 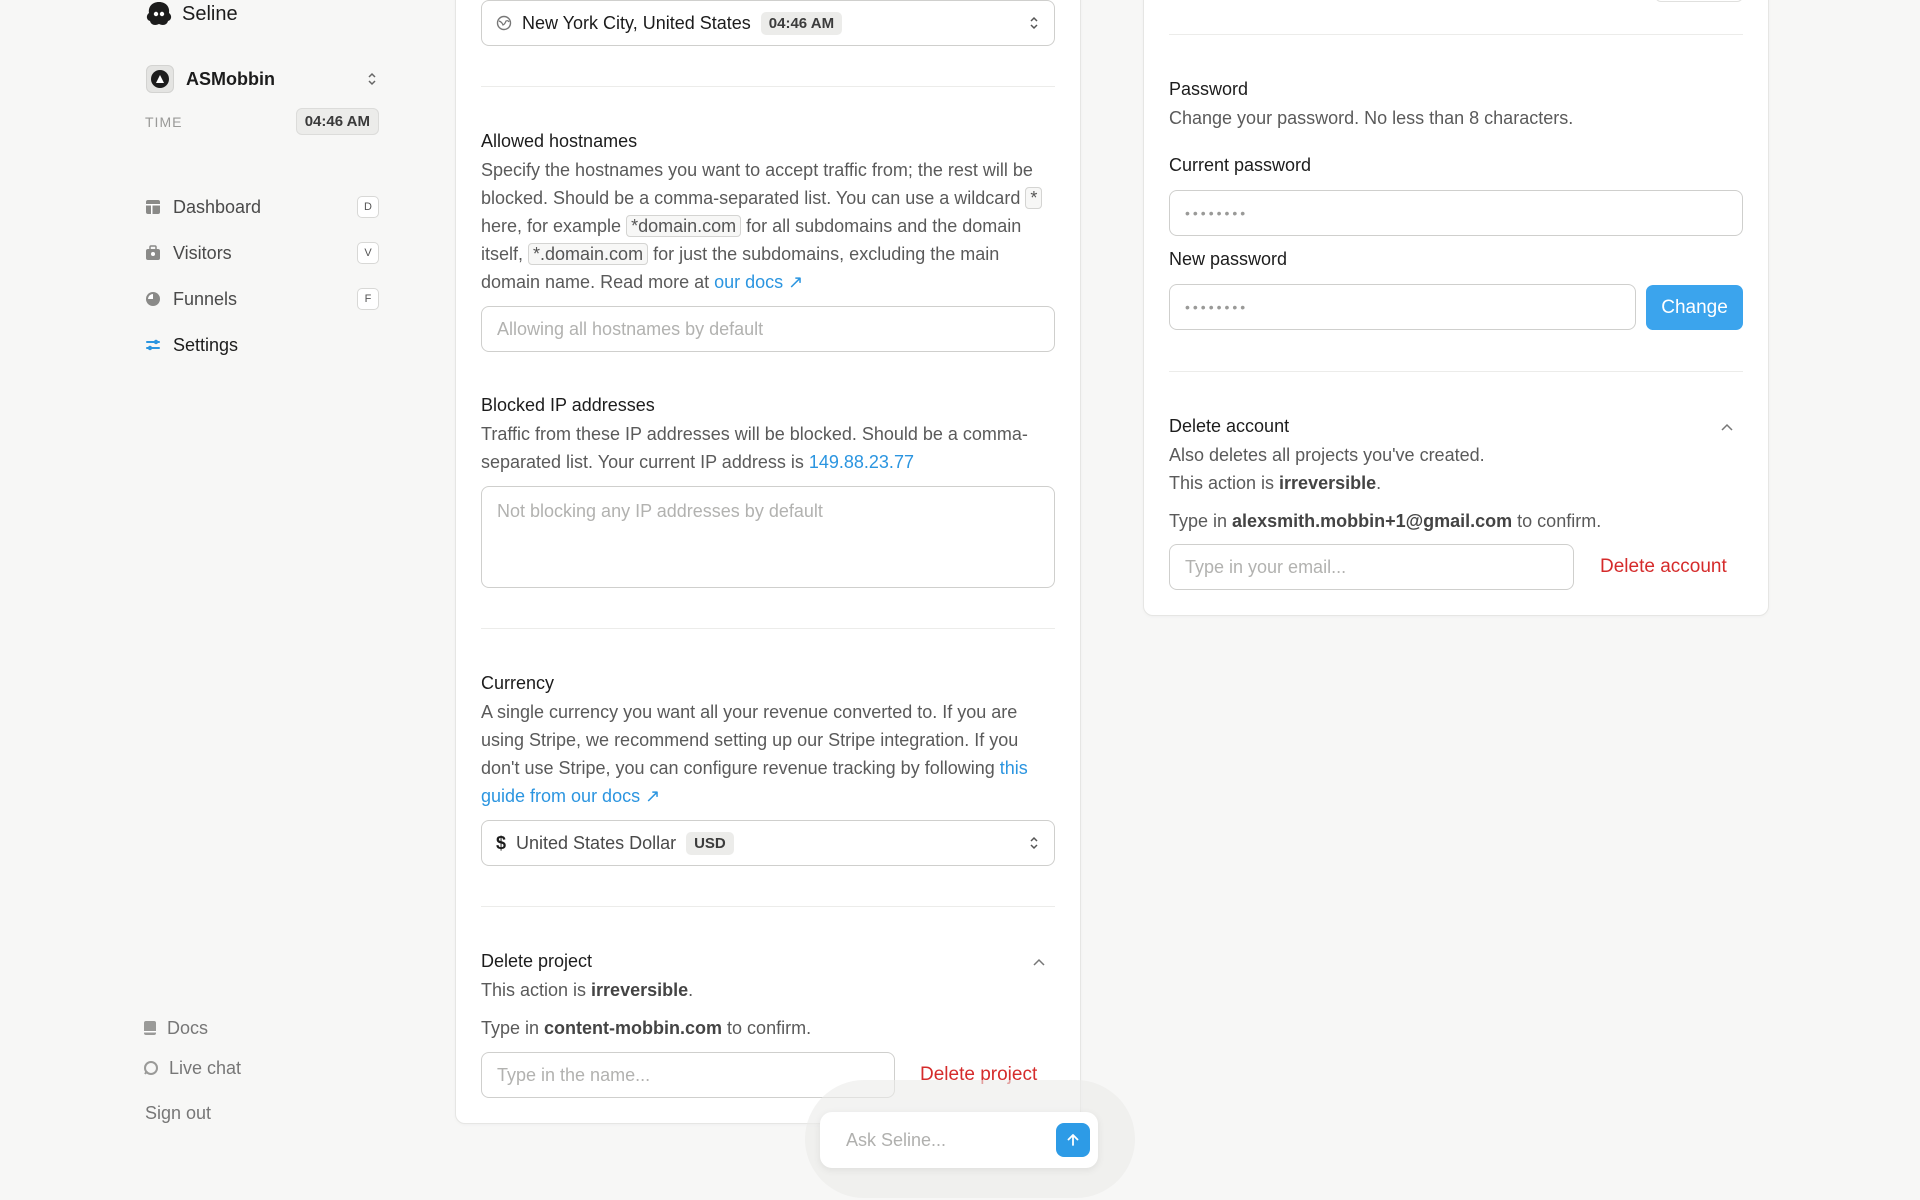 I want to click on sidebar-footer: Docs Live chat Sign out, so click(x=263, y=1073).